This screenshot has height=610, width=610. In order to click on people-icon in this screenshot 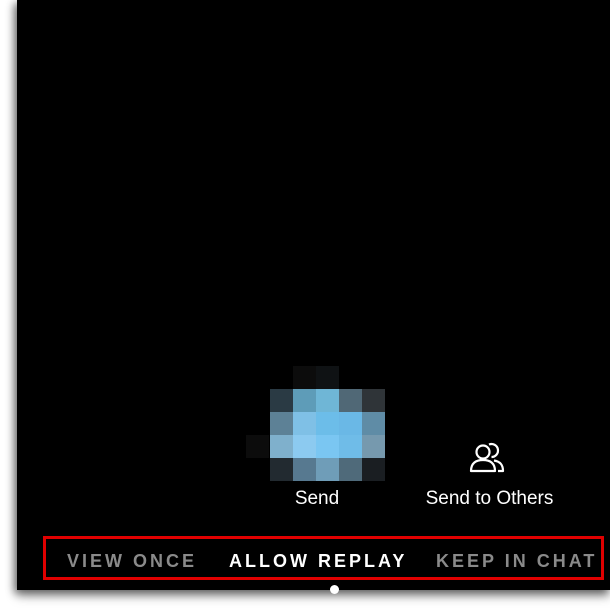, I will do `click(487, 457)`.